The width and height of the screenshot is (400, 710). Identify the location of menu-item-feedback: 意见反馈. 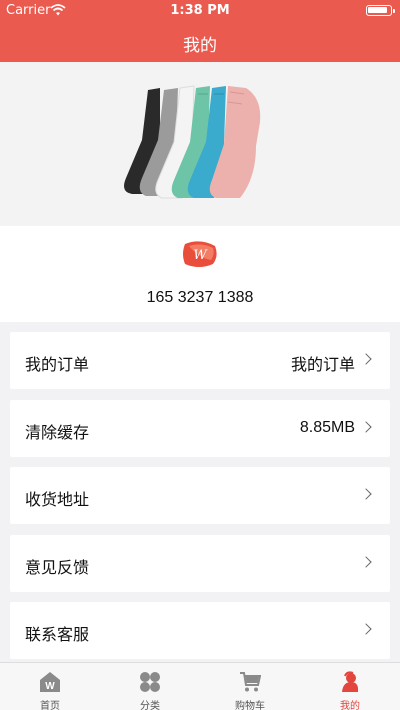
(200, 563).